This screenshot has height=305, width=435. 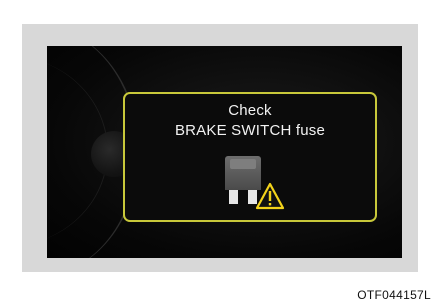 I want to click on figure-caption: OTF044157L, so click(x=394, y=295).